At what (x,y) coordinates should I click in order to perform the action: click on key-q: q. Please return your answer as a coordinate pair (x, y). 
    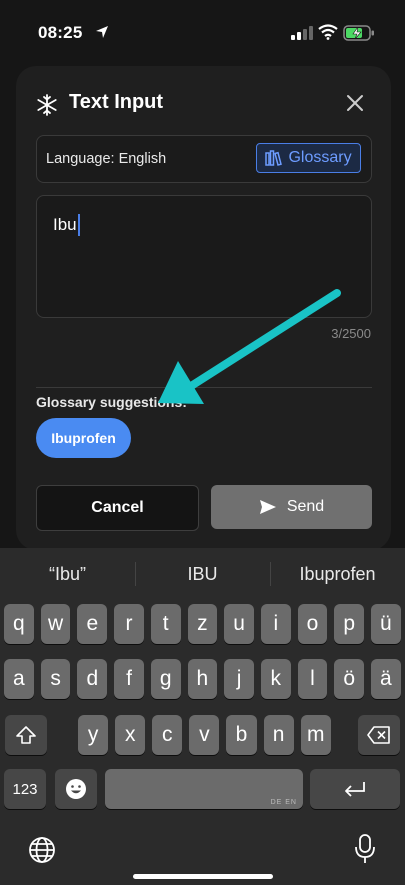
    Looking at the image, I should click on (19, 624).